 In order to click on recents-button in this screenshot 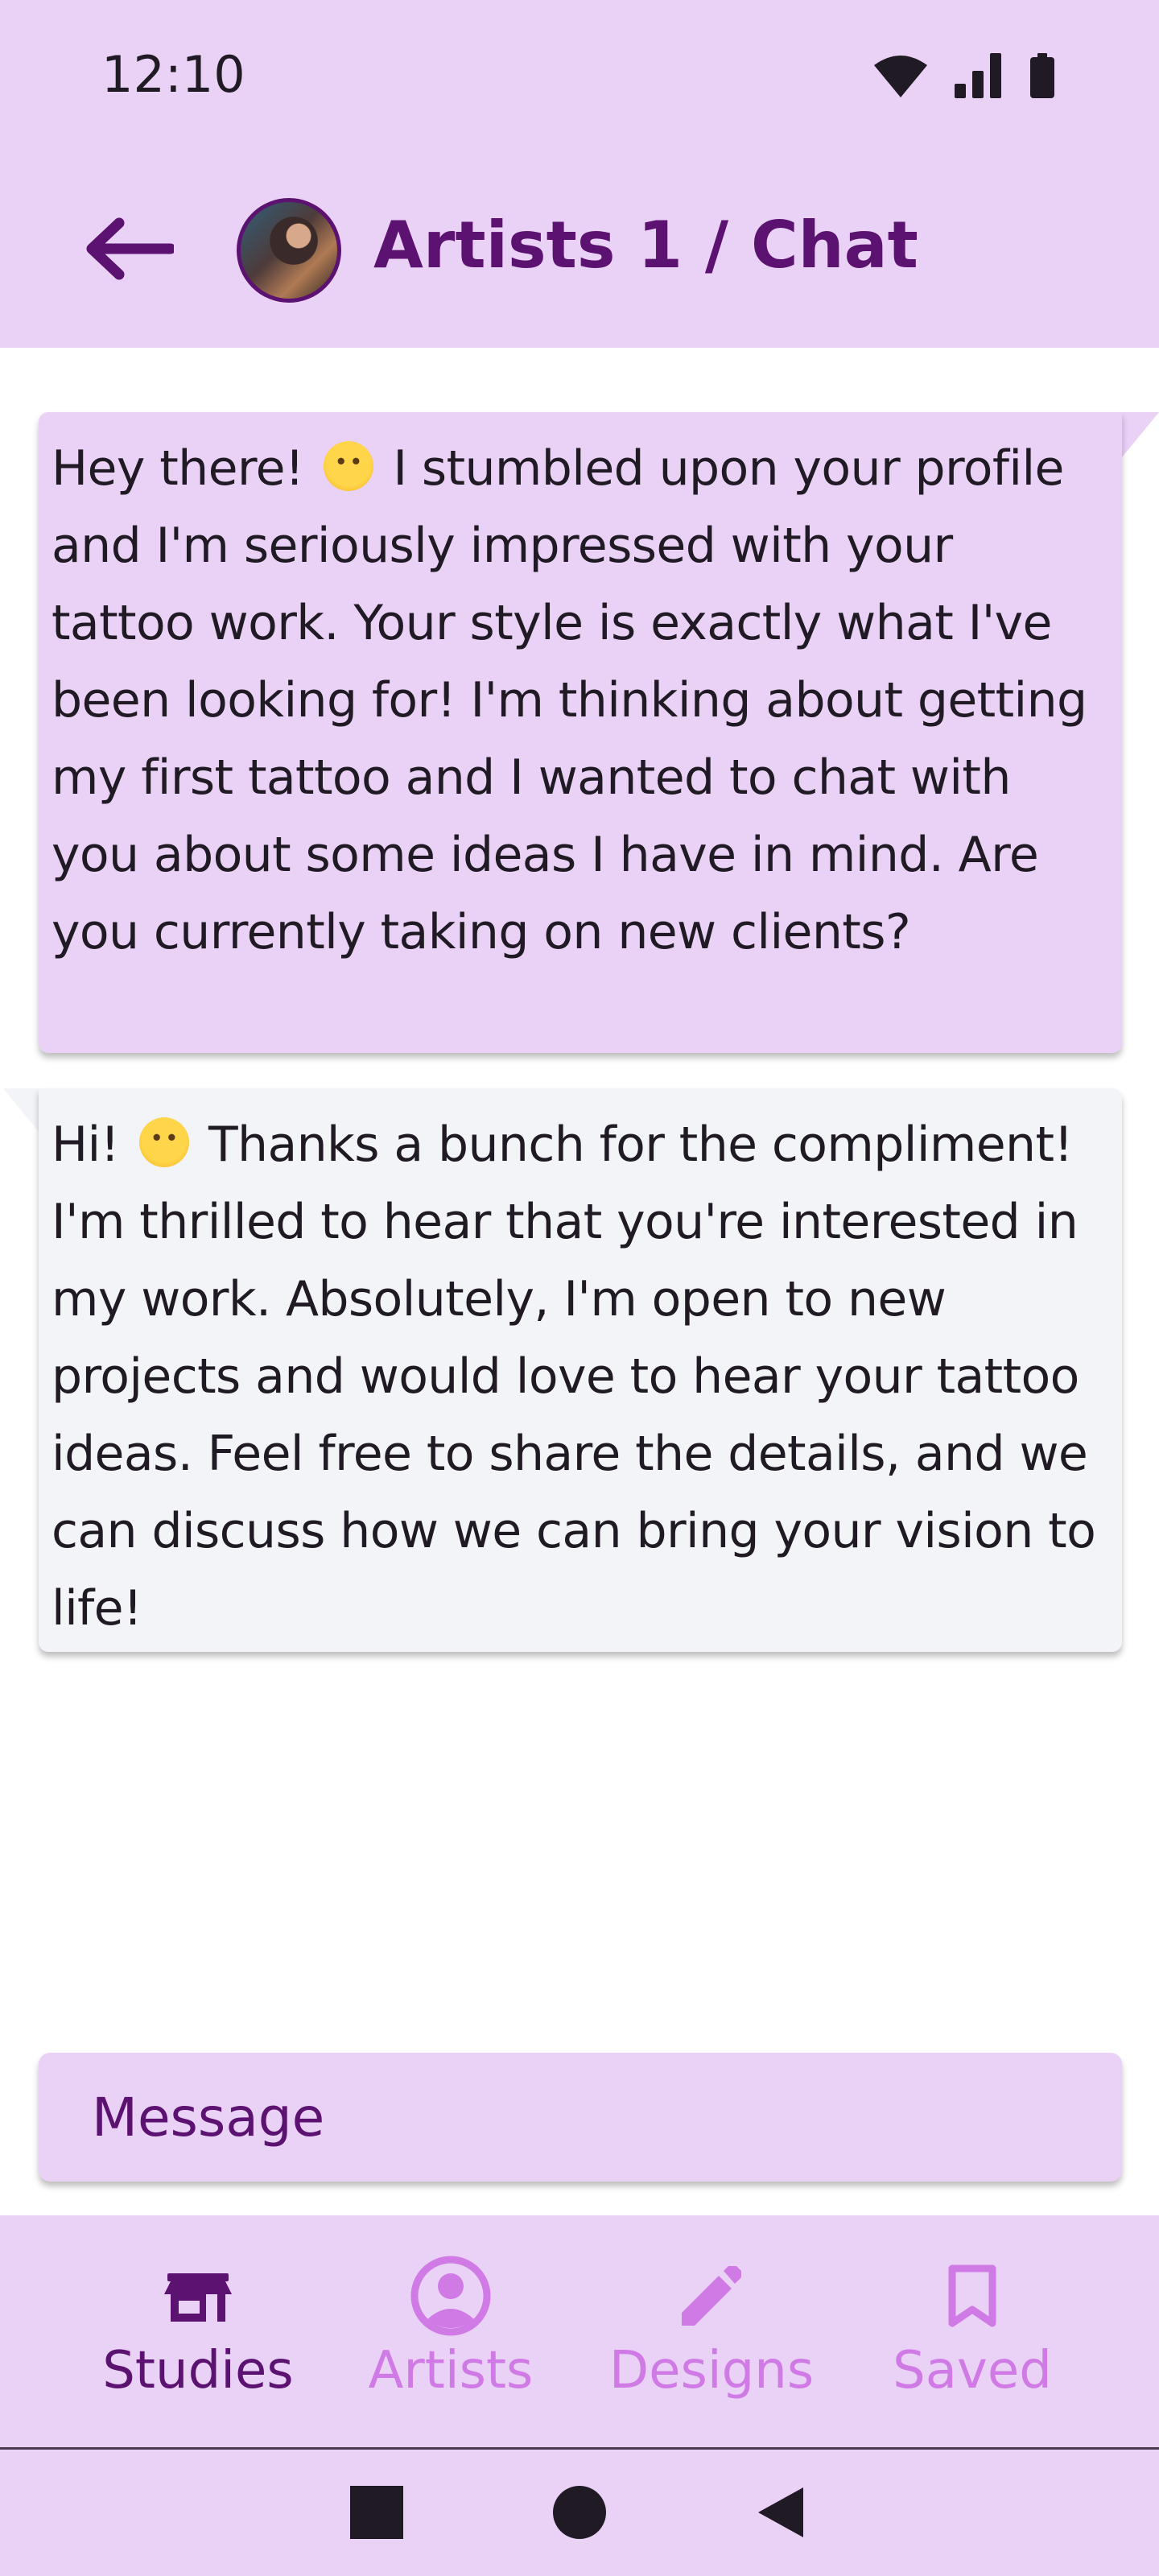, I will do `click(376, 2513)`.